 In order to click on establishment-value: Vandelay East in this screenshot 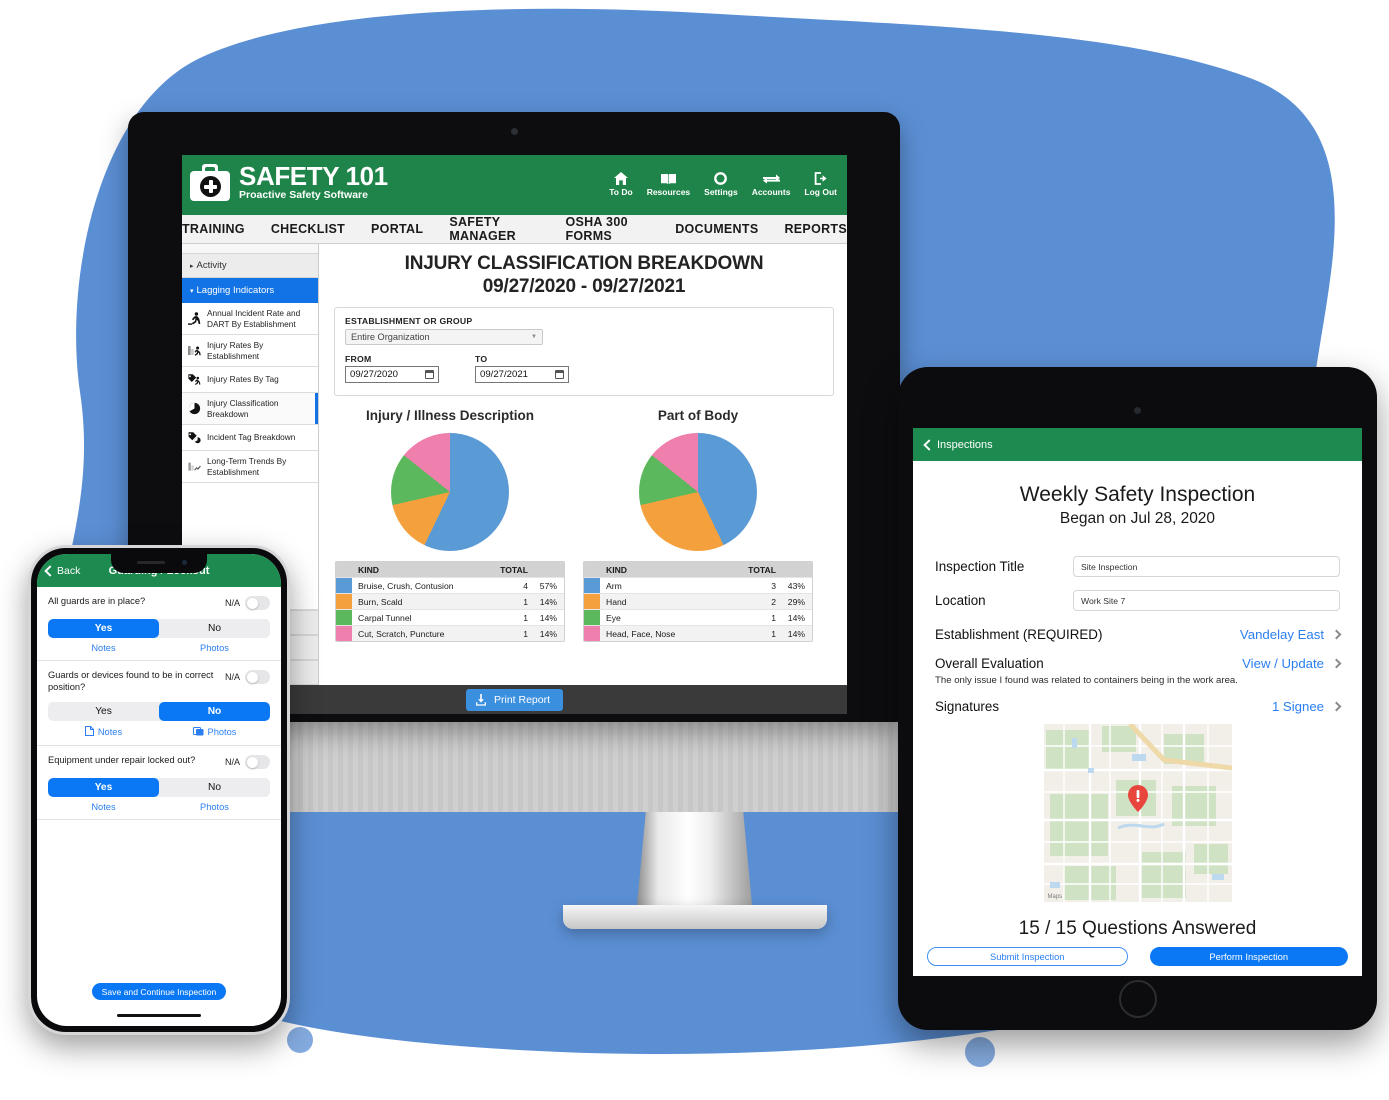, I will do `click(1281, 634)`.